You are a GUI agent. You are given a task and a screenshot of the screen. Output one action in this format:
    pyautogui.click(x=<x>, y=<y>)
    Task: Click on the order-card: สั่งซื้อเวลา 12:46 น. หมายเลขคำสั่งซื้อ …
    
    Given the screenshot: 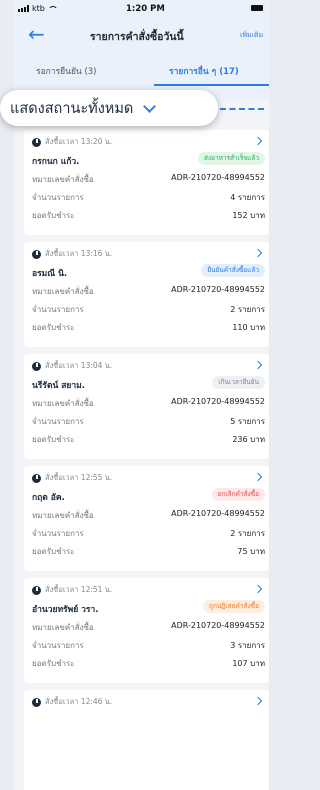 What is the action you would take?
    pyautogui.click(x=146, y=740)
    